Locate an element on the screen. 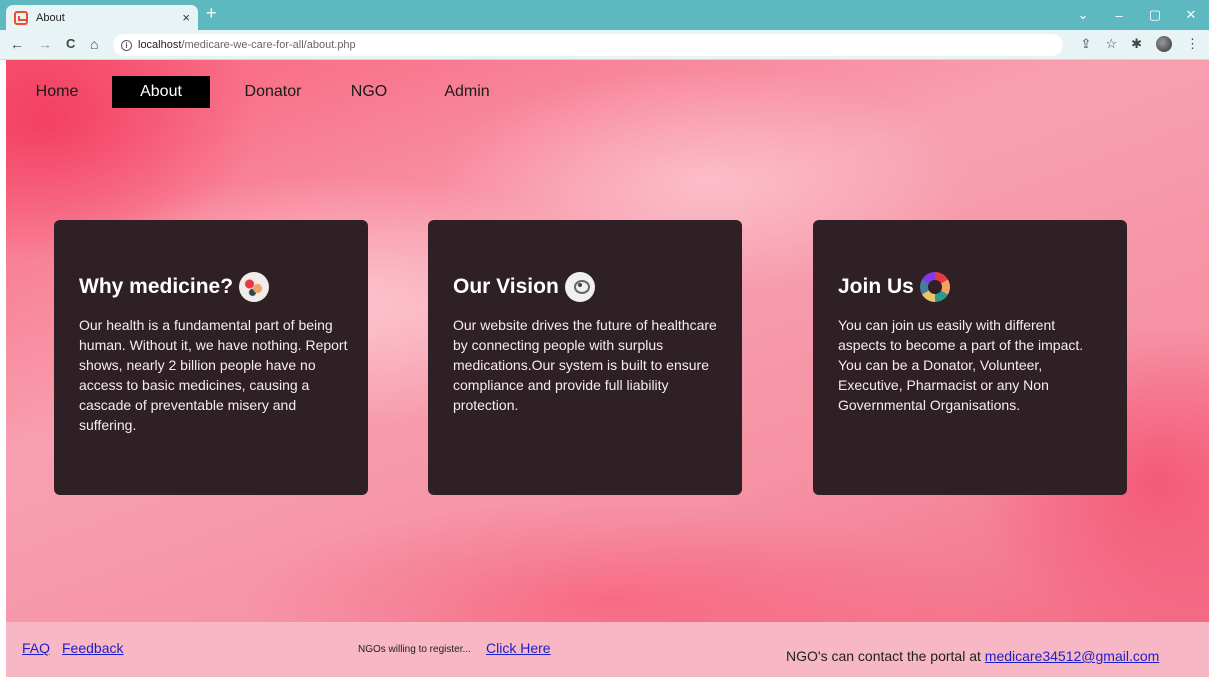 This screenshot has width=1209, height=681. reload-icon: C is located at coordinates (70, 43).